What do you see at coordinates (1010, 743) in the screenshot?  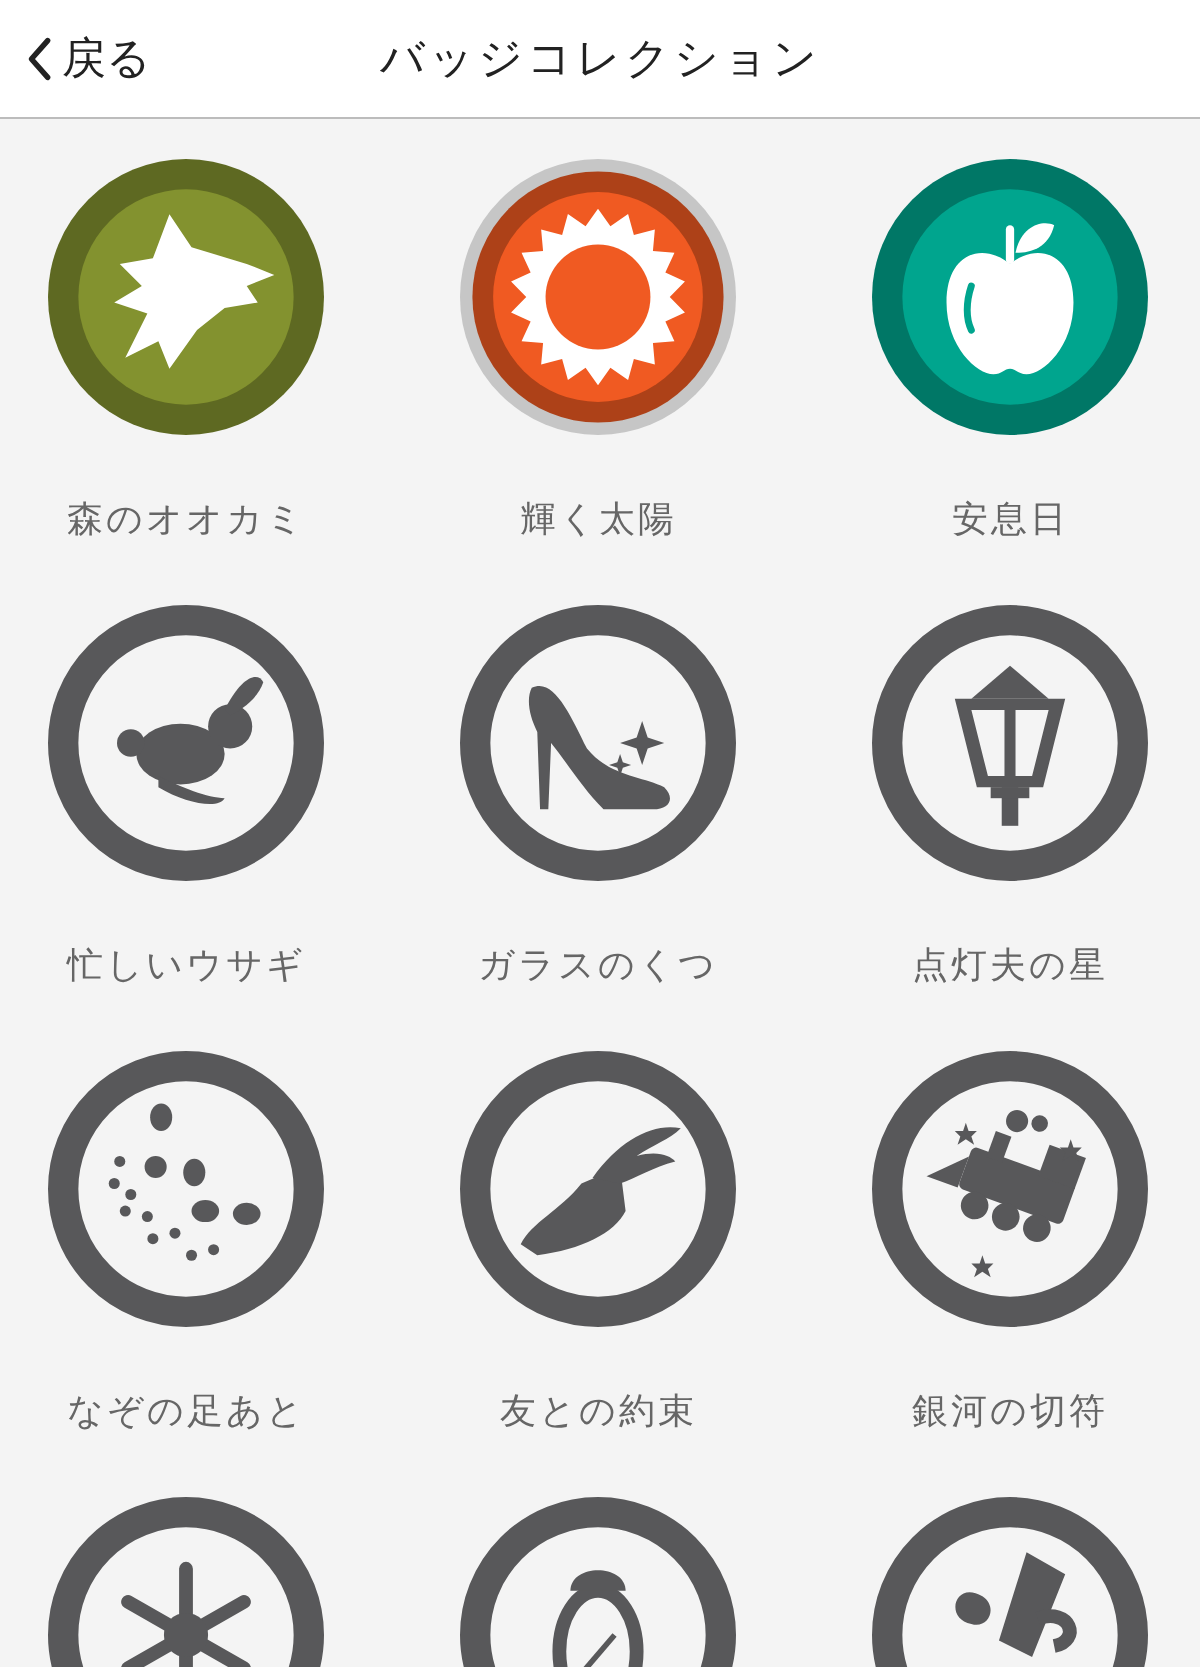 I see `street-lamp-badge-icon` at bounding box center [1010, 743].